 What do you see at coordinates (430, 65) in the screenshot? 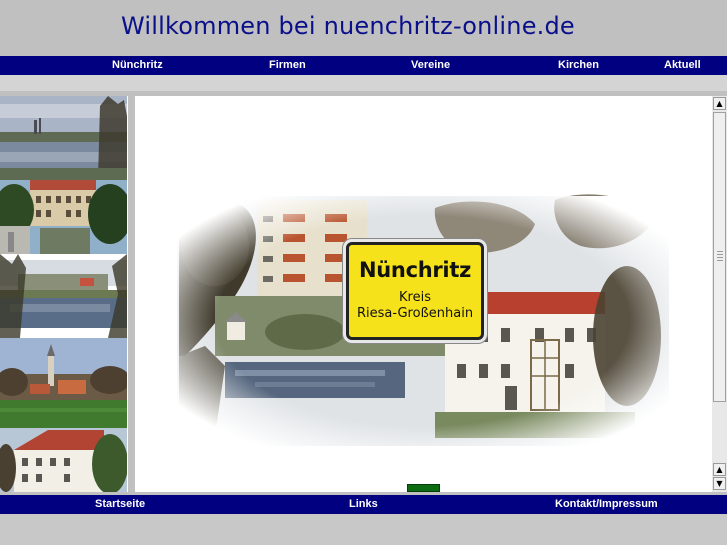
I see `nav-link-vereine: Vereine` at bounding box center [430, 65].